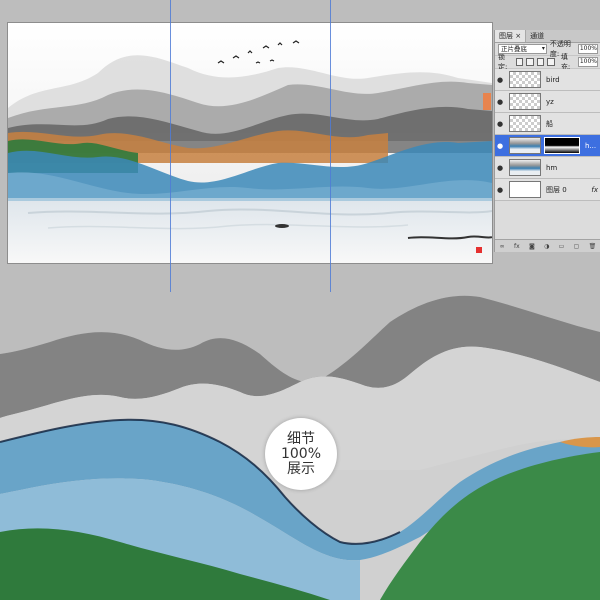  What do you see at coordinates (543, 48) in the screenshot?
I see `chevron-down-icon: ▾` at bounding box center [543, 48].